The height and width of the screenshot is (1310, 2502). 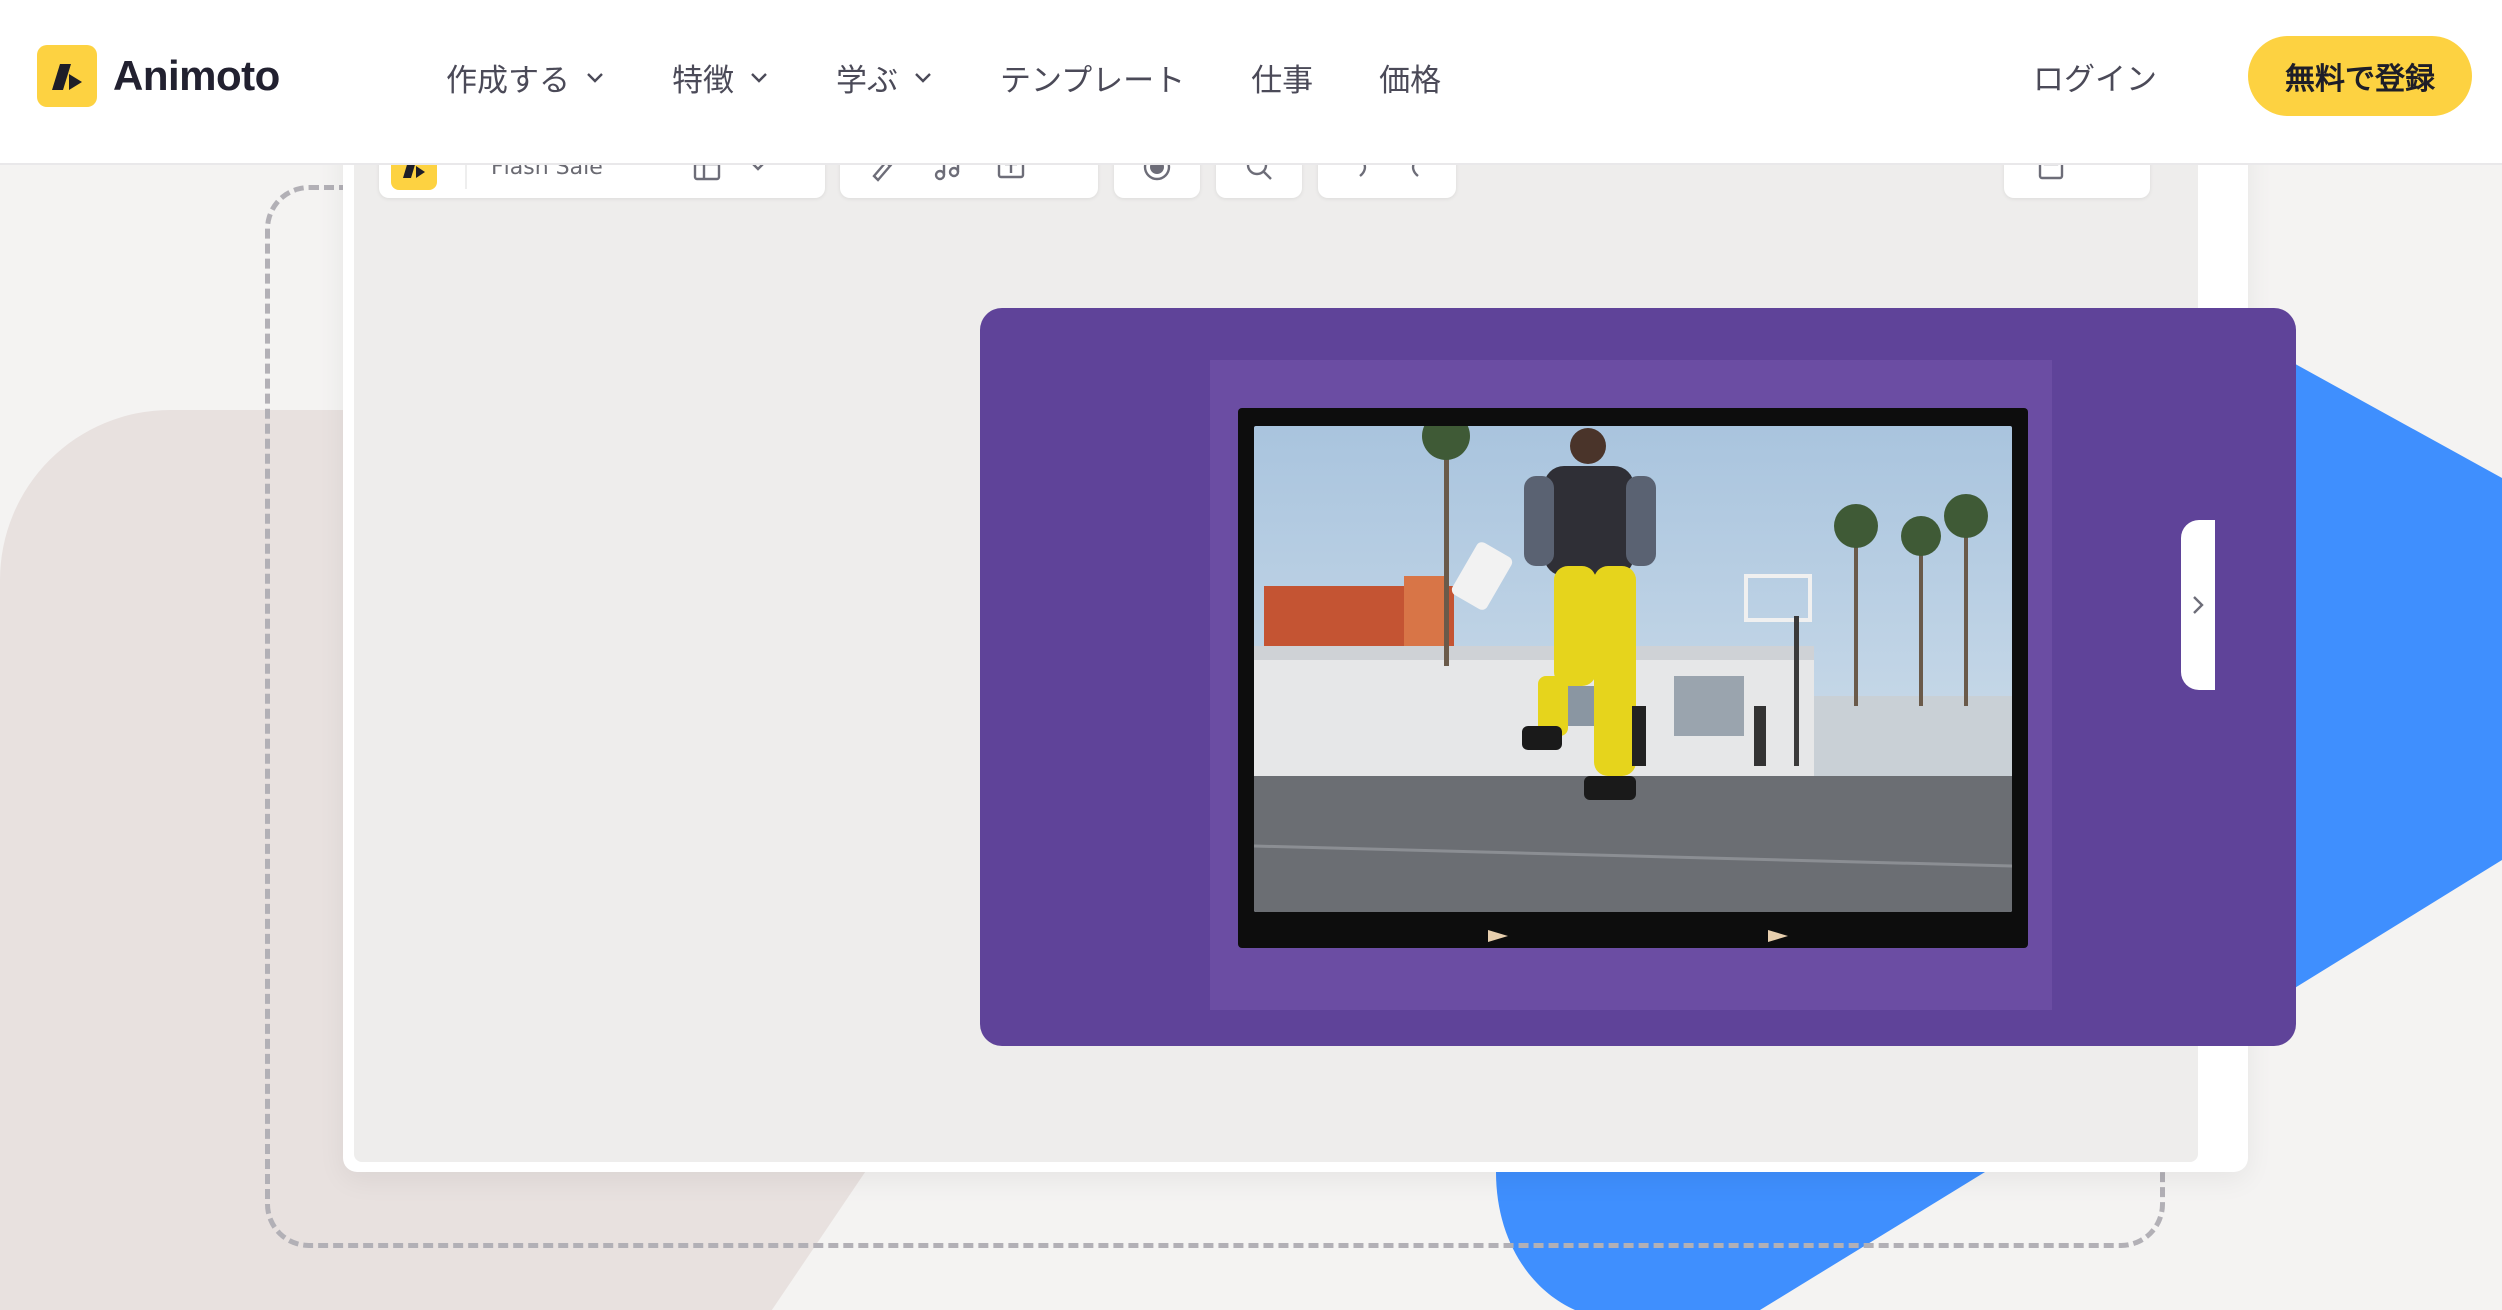 I want to click on panel-toggle, so click(x=2198, y=605).